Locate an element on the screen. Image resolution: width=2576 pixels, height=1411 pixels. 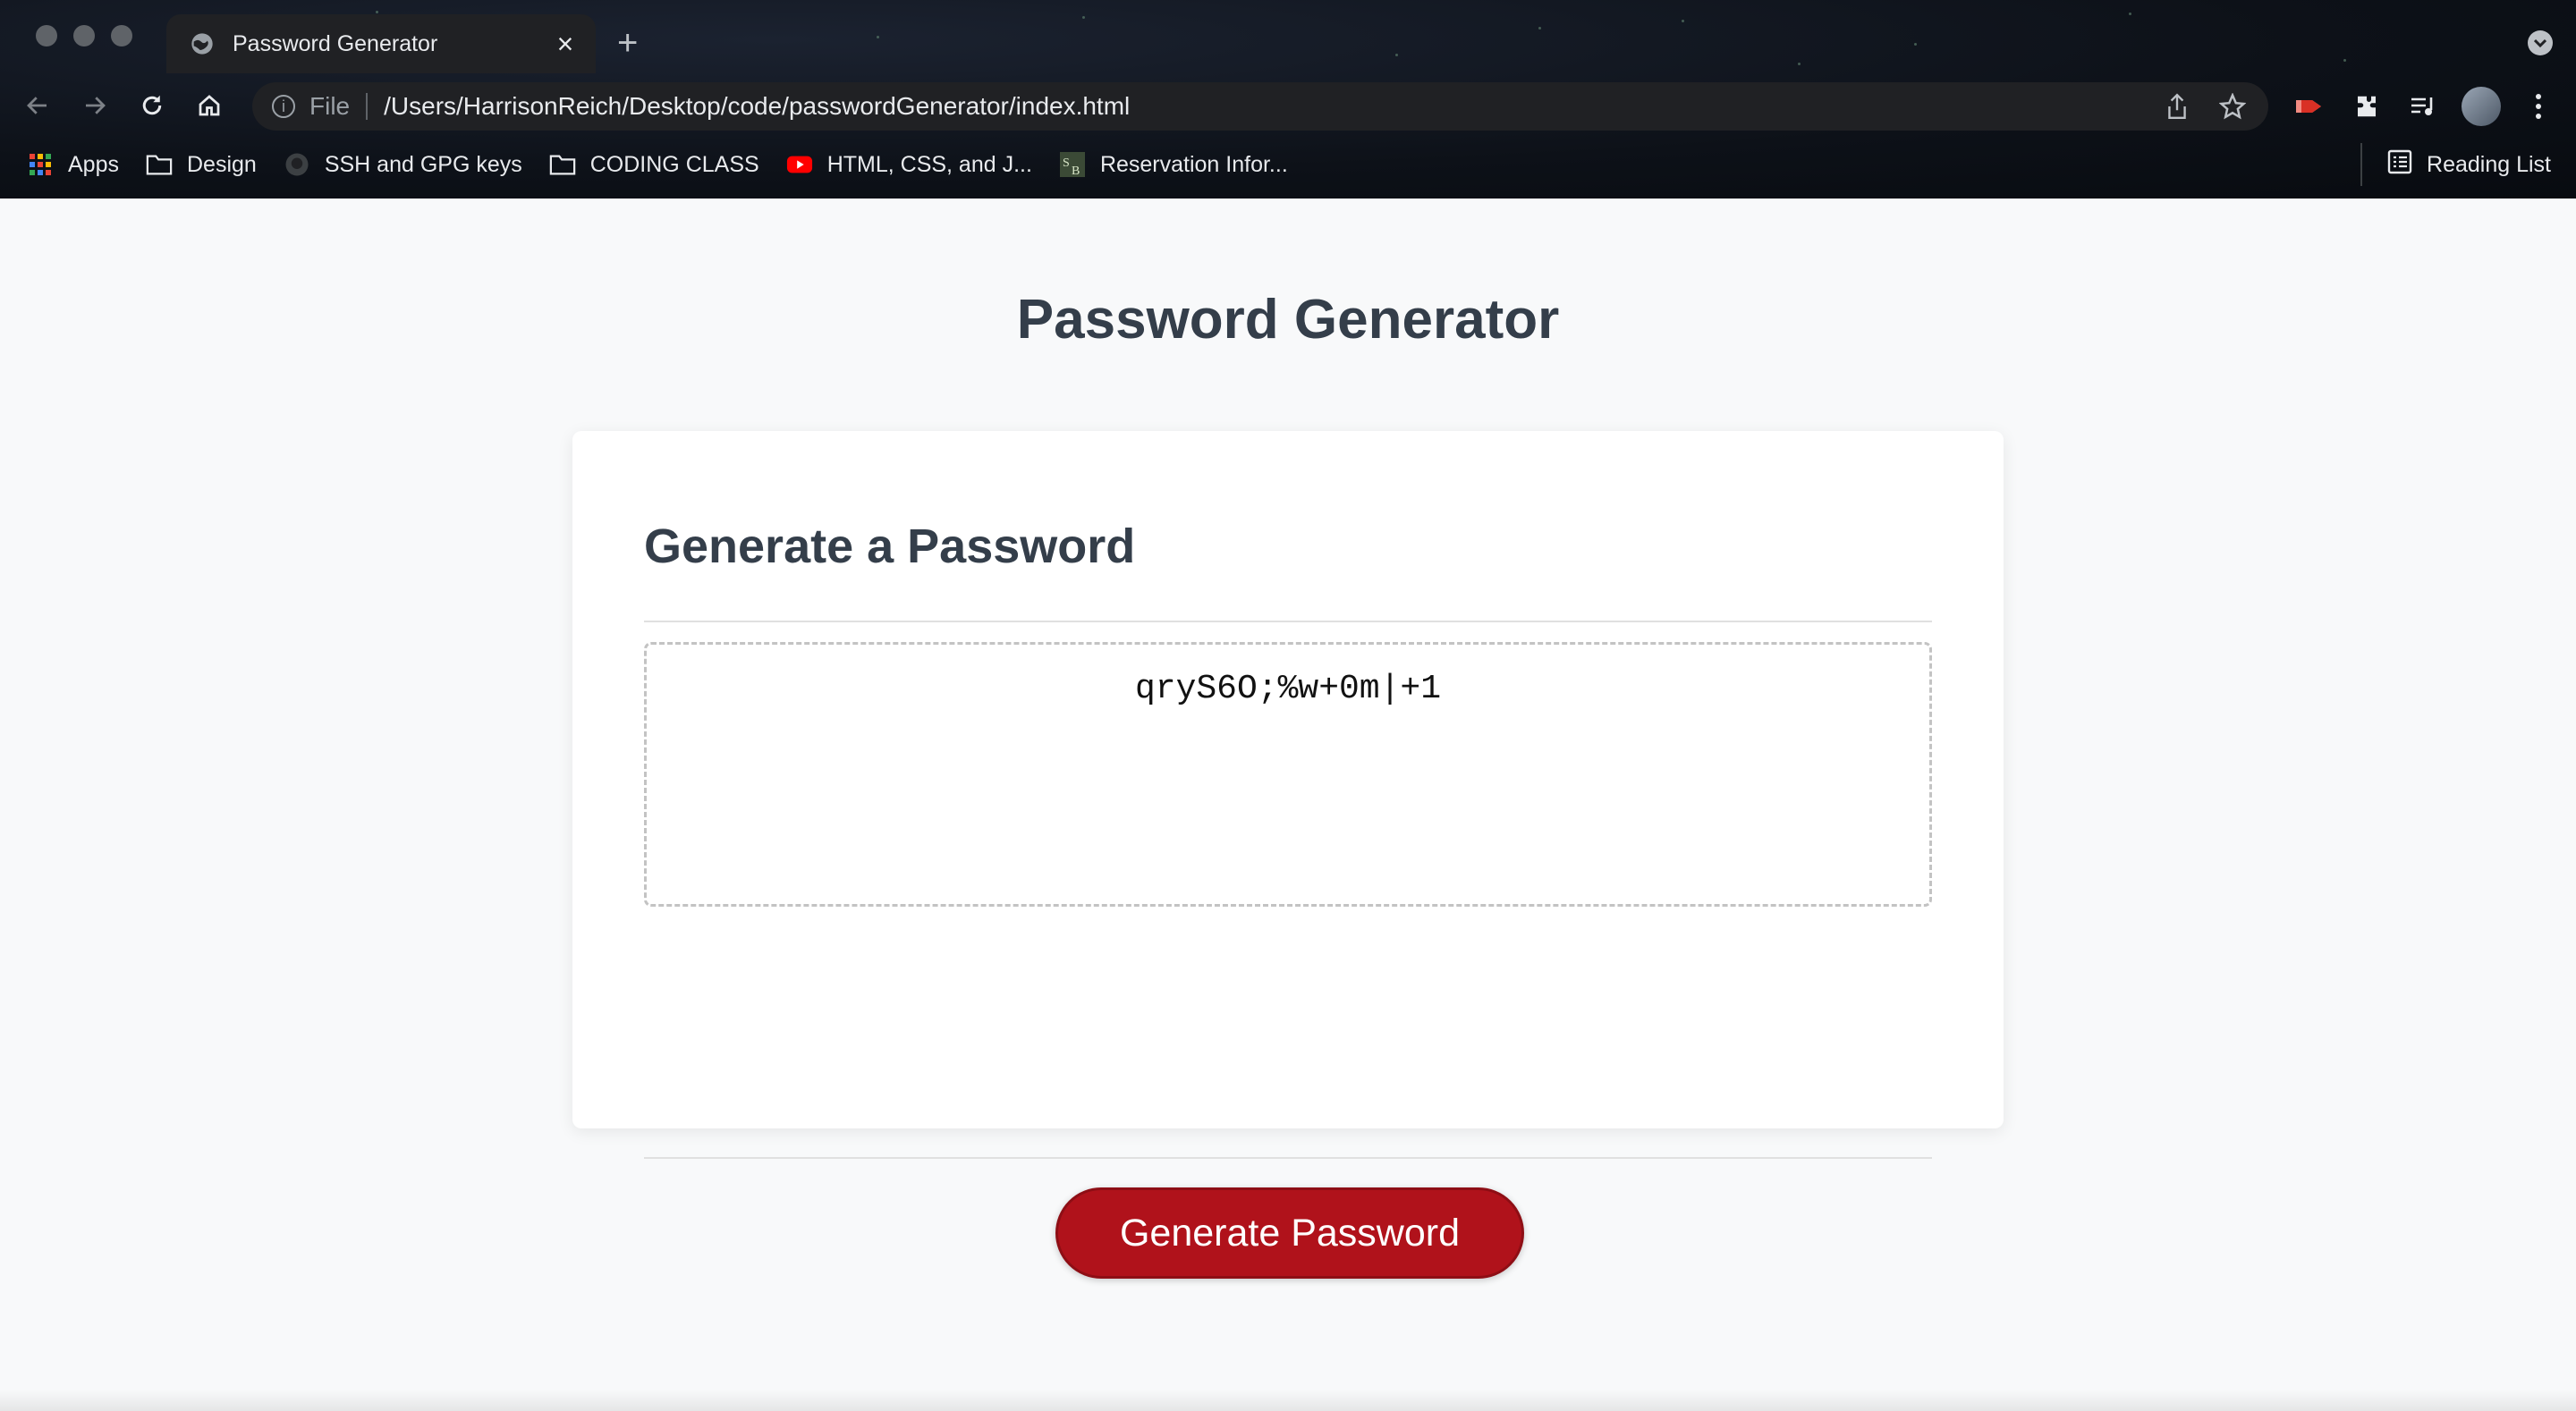
globe-icon is located at coordinates (202, 44).